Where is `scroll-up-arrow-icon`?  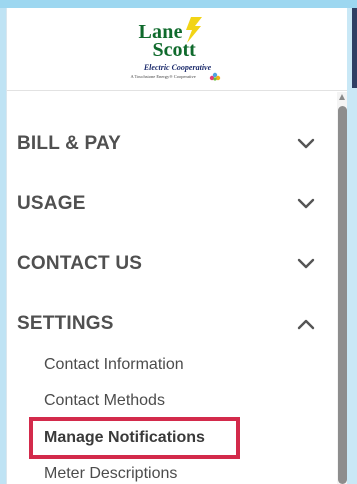 scroll-up-arrow-icon is located at coordinates (342, 97).